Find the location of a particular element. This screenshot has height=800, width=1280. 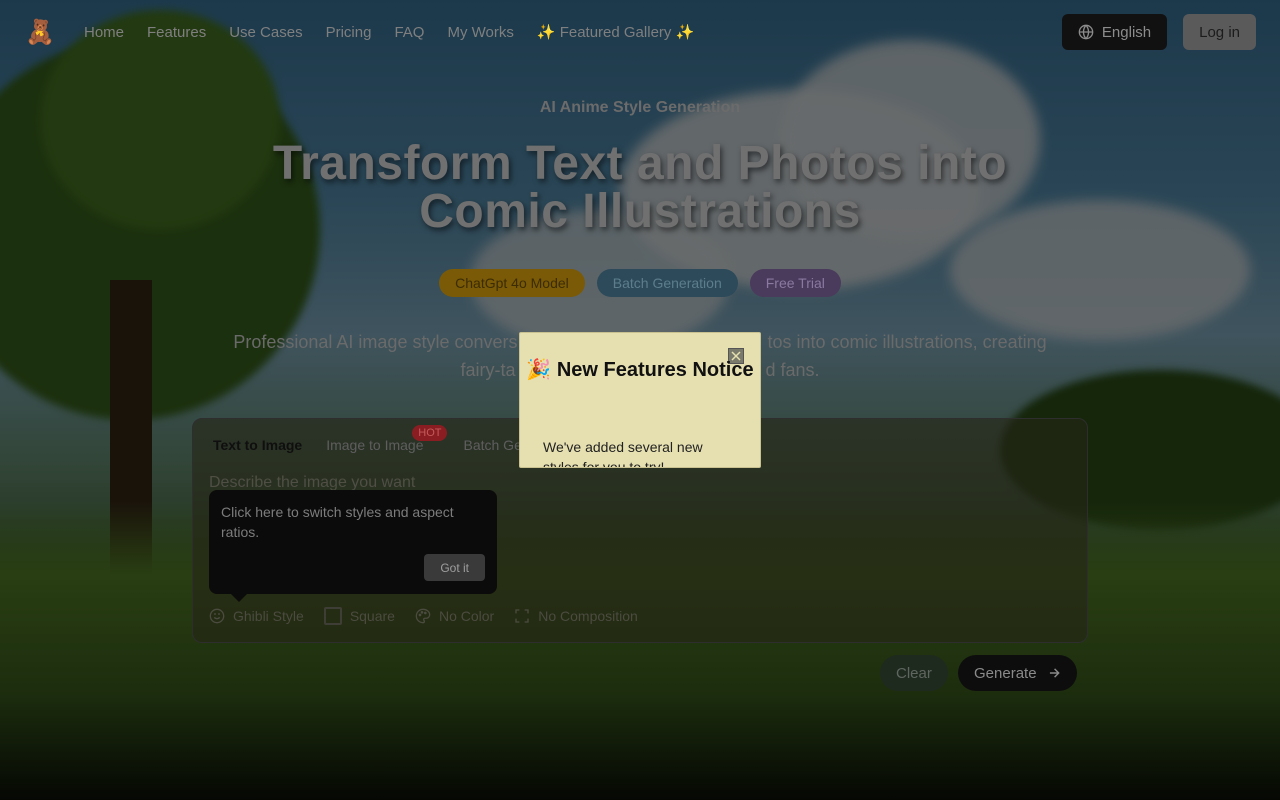

nav-actions: English Log in is located at coordinates (1158, 32).